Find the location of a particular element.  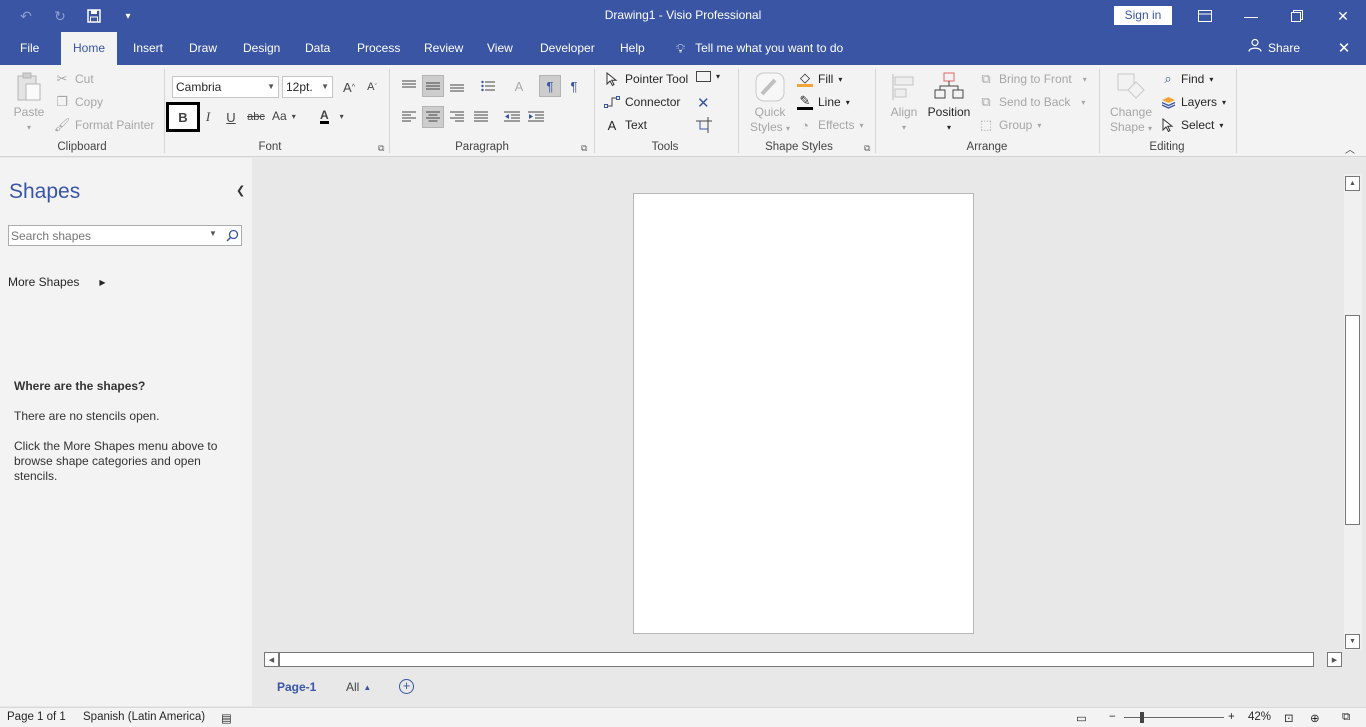

strikethrough-button: abc is located at coordinates (256, 117).